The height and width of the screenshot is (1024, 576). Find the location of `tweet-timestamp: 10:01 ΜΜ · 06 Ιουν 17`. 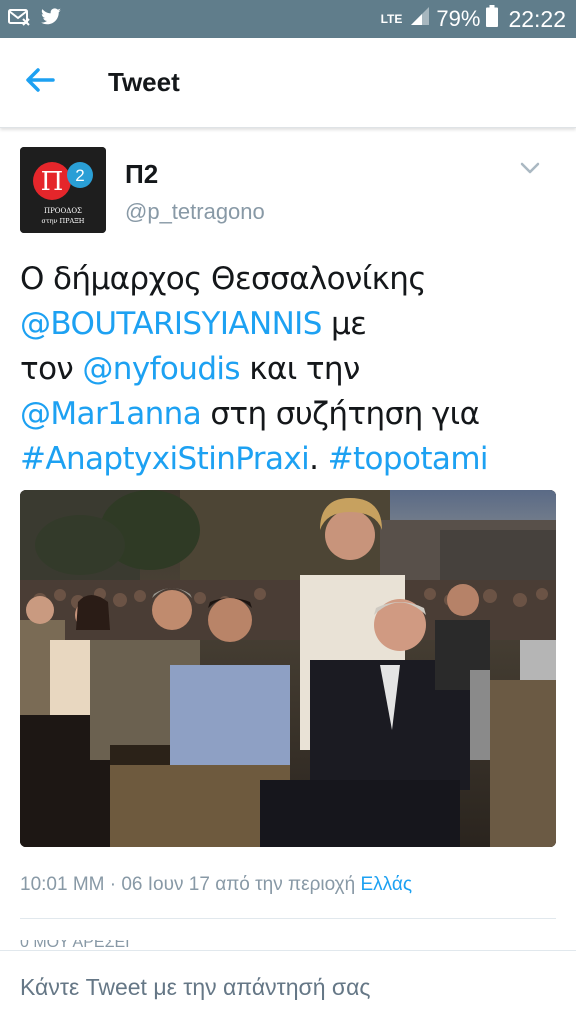

tweet-timestamp: 10:01 ΜΜ · 06 Ιουν 17 is located at coordinates (115, 884).